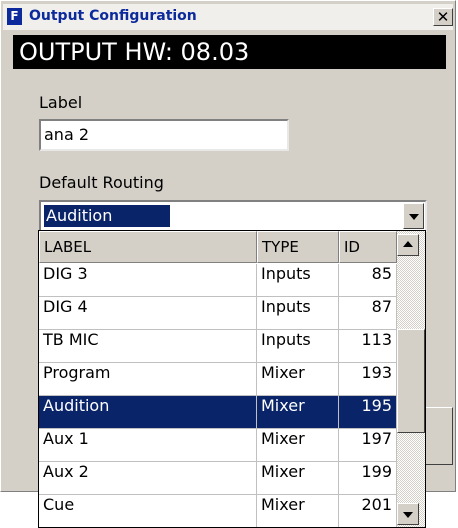 This screenshot has height=528, width=458. I want to click on row-id: 113, so click(368, 346).